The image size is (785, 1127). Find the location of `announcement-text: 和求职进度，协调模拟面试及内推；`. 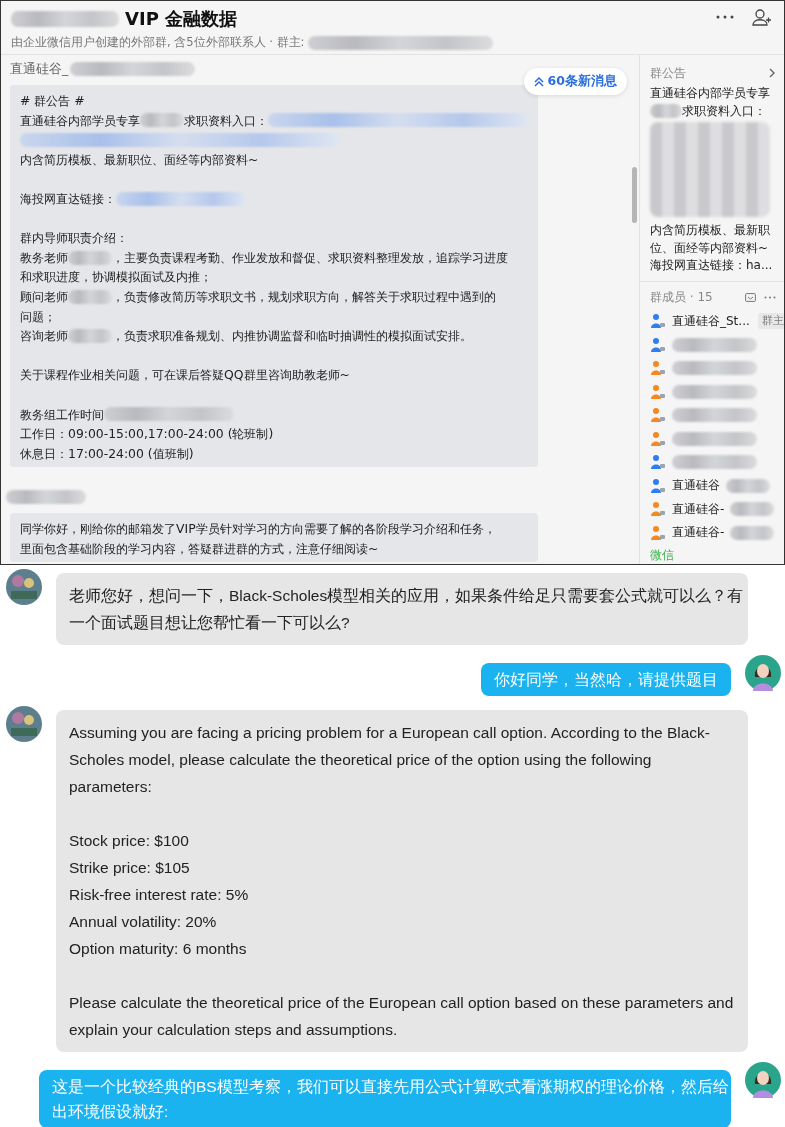

announcement-text: 和求职进度，协调模拟面试及内推； is located at coordinates (116, 277).